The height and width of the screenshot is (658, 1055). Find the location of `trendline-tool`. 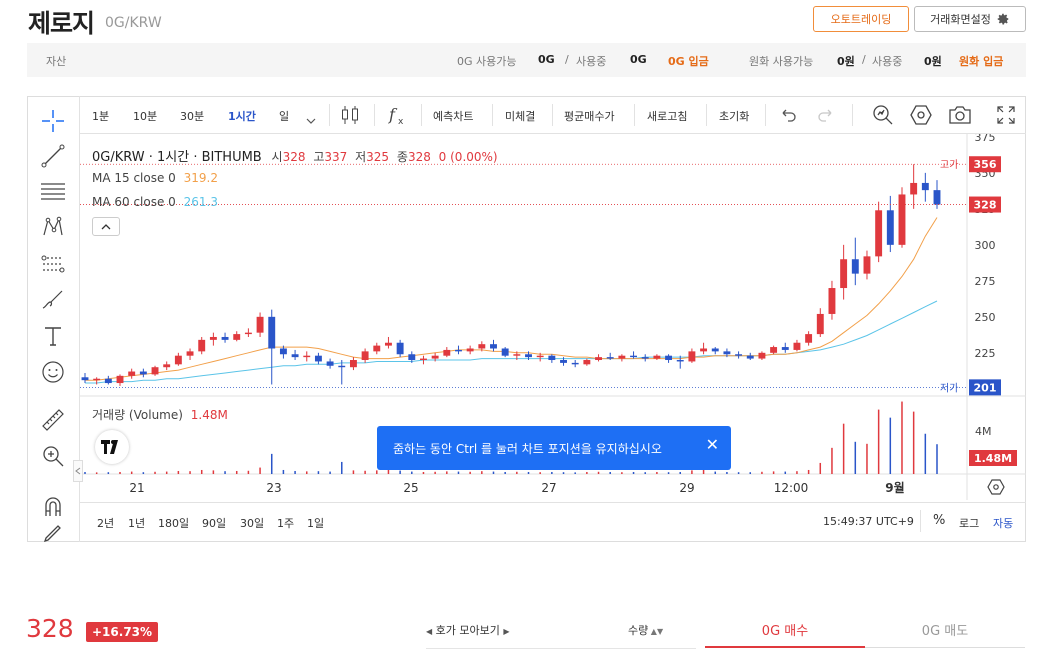

trendline-tool is located at coordinates (53, 156).